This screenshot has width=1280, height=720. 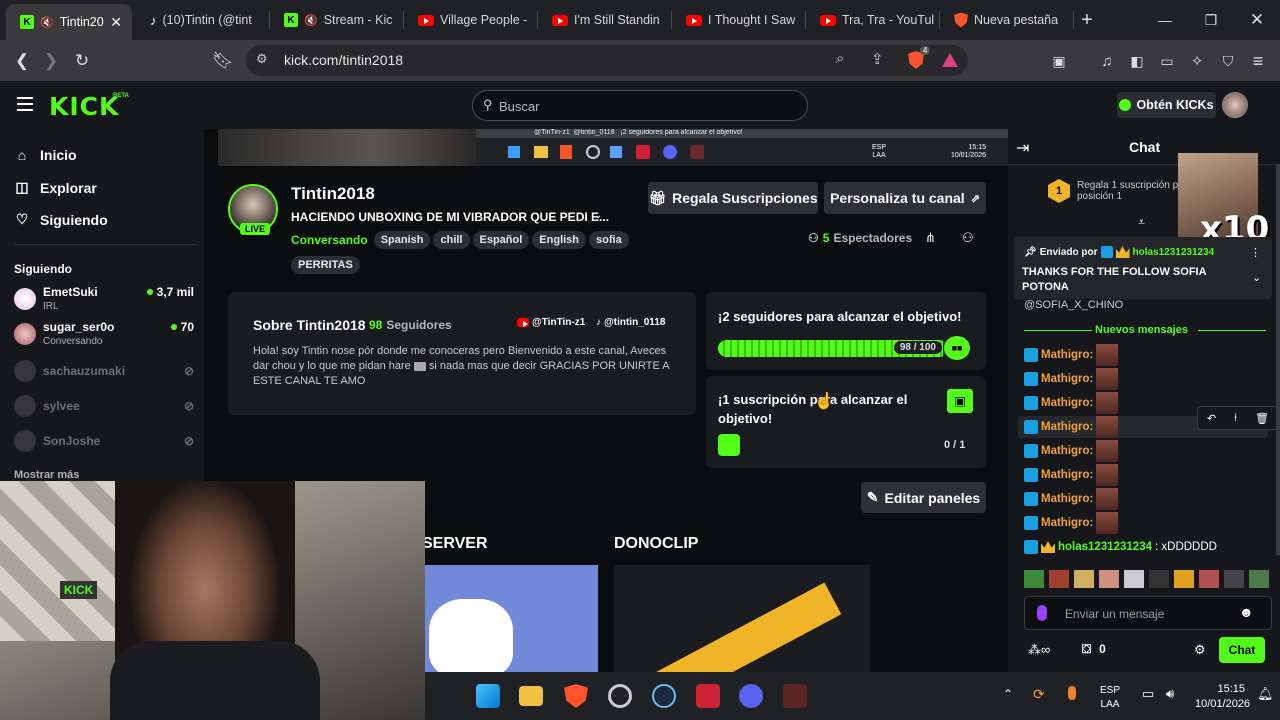 What do you see at coordinates (1148, 613) in the screenshot?
I see `chat-message-input: Enviar un mensaje ☻` at bounding box center [1148, 613].